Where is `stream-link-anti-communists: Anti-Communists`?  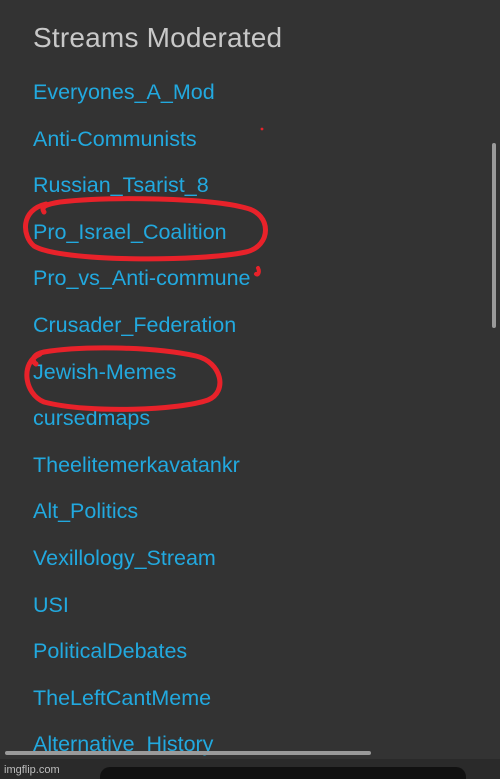
stream-link-anti-communists: Anti-Communists is located at coordinates (141, 147).